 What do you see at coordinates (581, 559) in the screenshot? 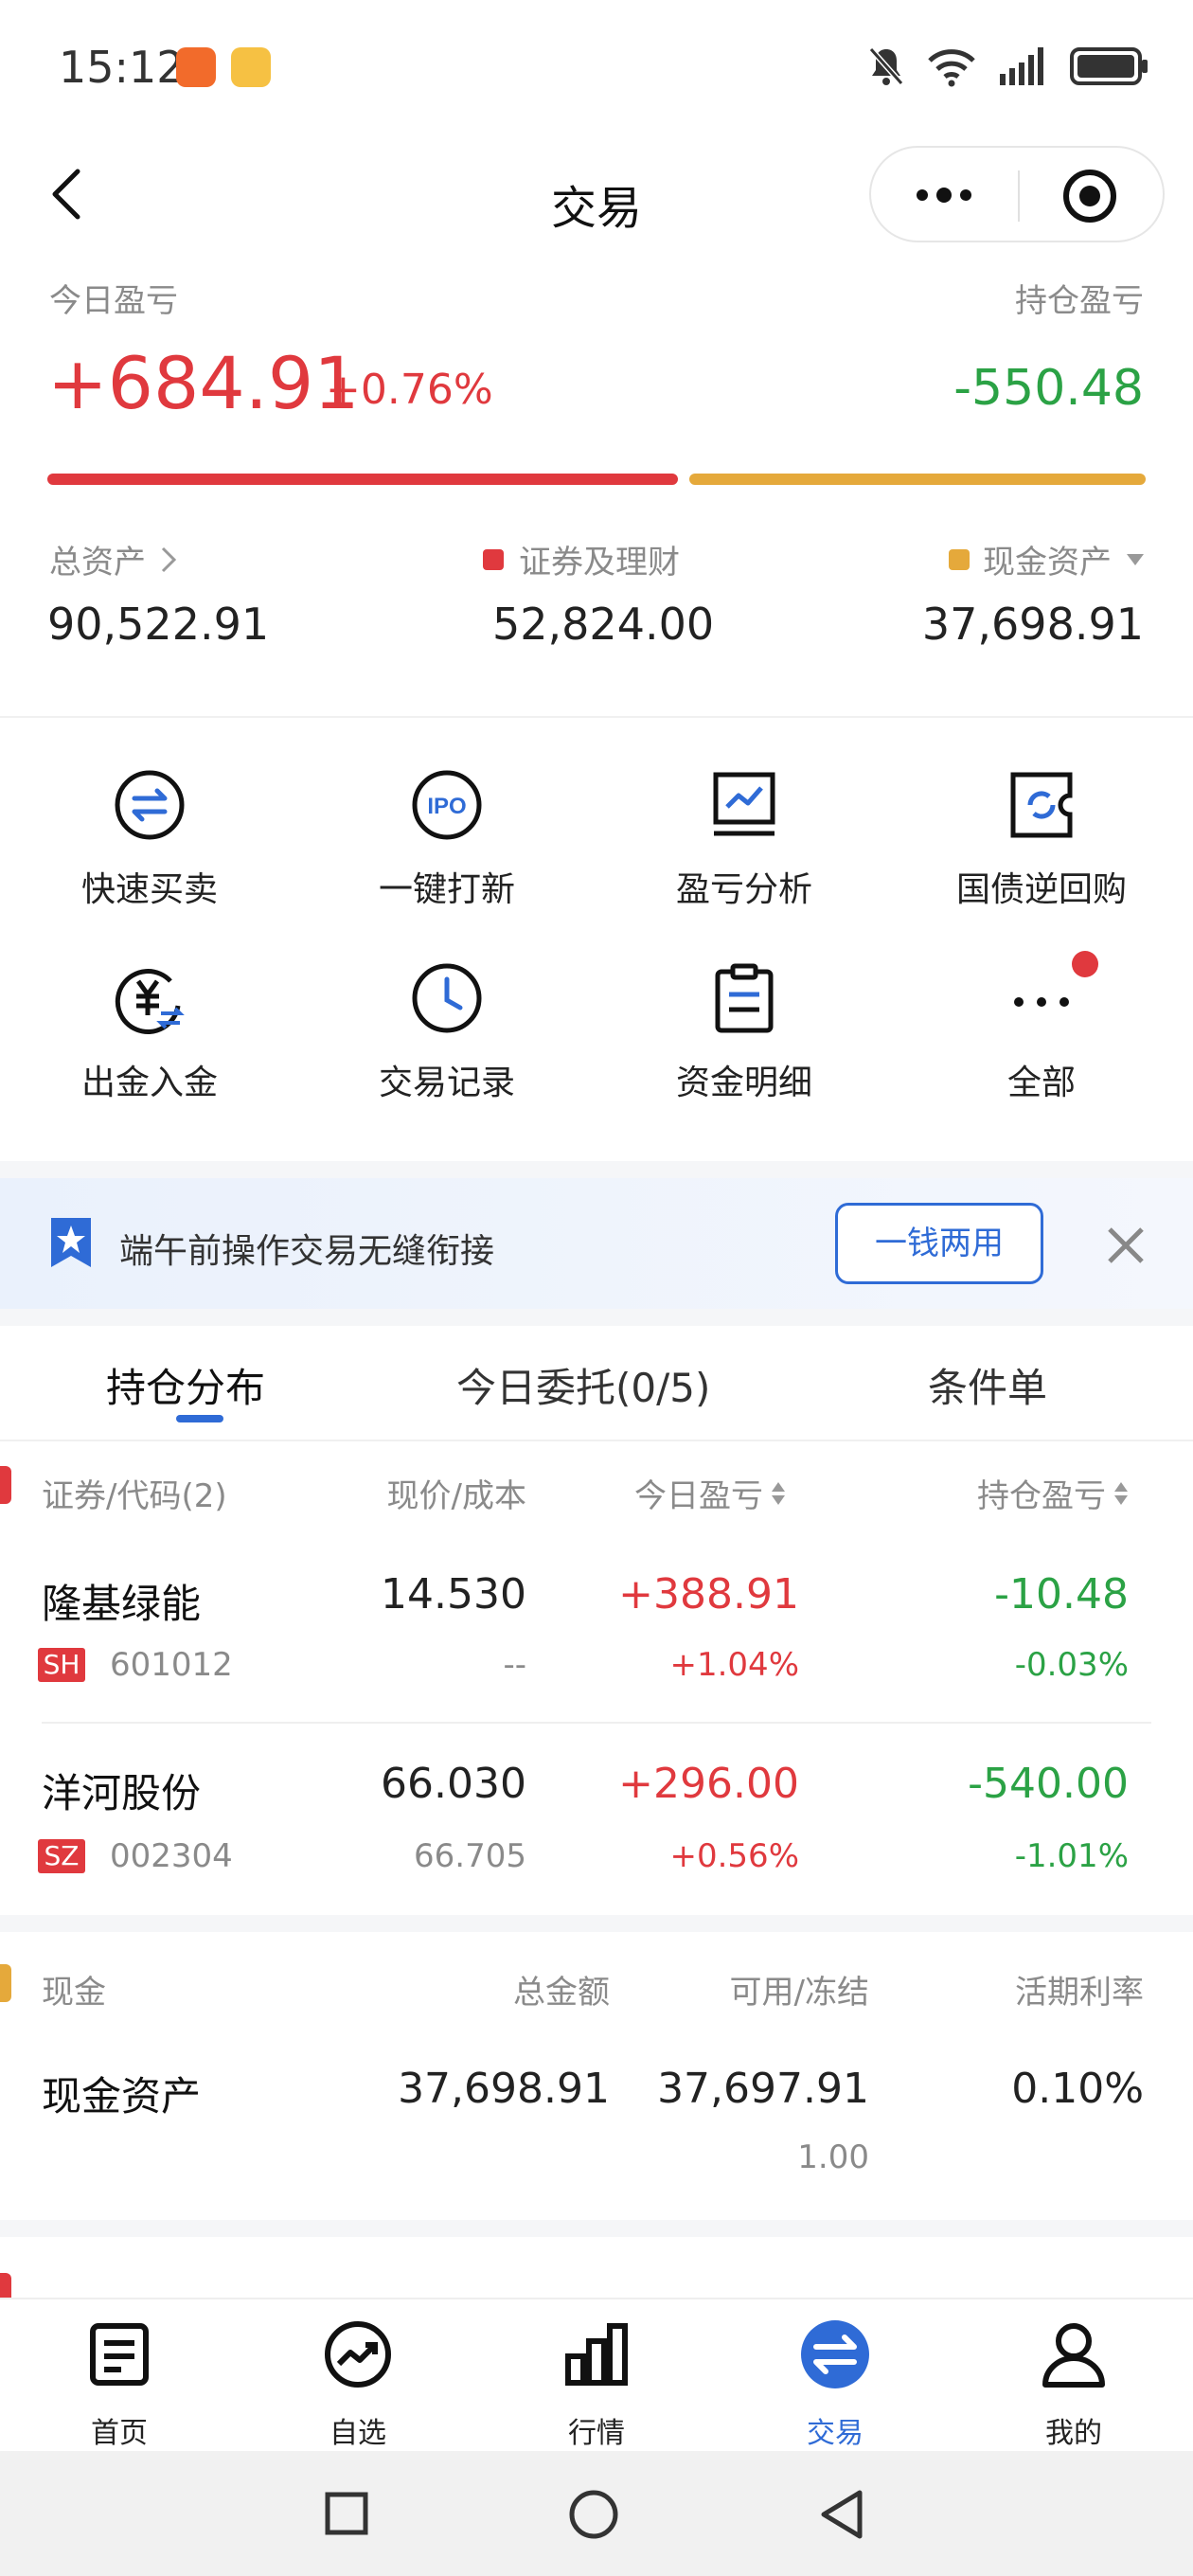
I see `securities-legend: 证券及理财` at bounding box center [581, 559].